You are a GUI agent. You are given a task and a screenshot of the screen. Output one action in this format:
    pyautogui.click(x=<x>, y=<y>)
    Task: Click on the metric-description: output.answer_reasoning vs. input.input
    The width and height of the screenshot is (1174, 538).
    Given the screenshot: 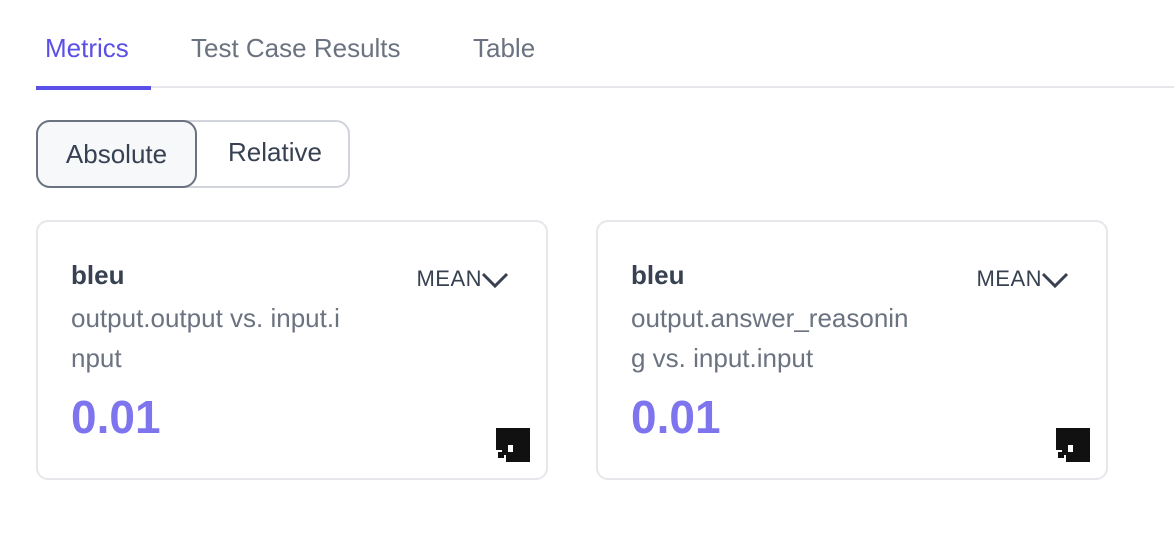 What is the action you would take?
    pyautogui.click(x=770, y=338)
    